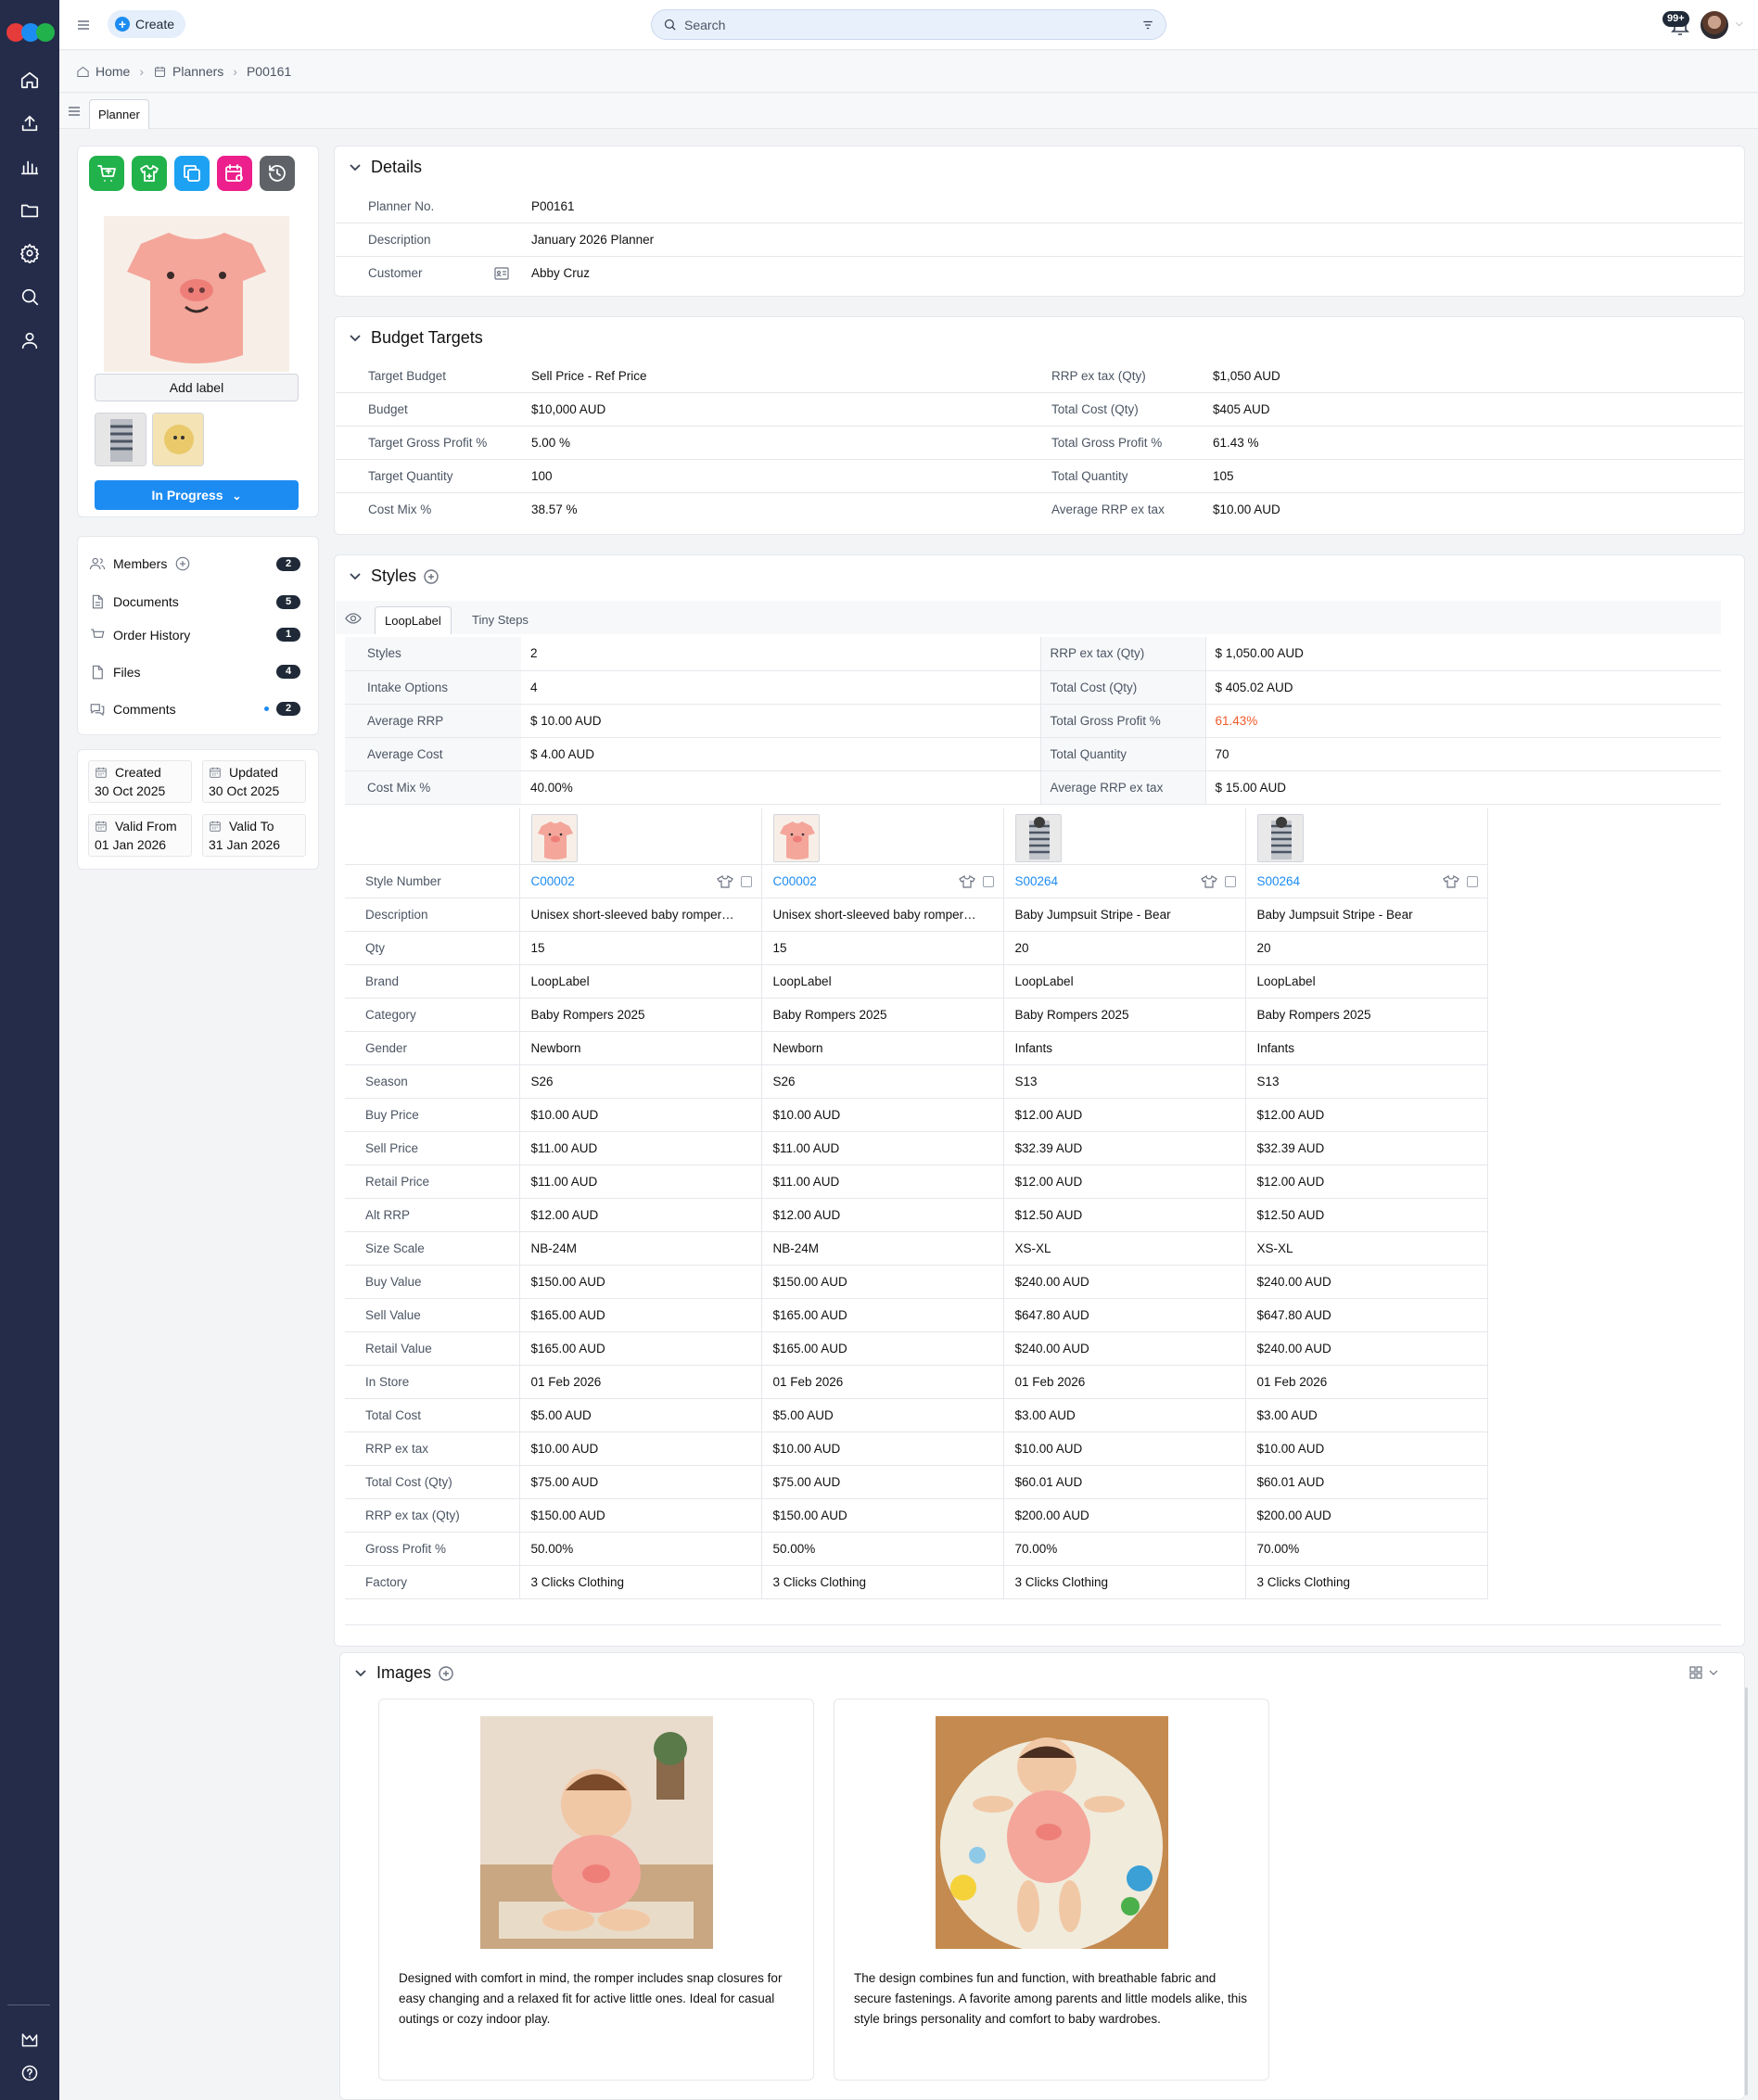  Describe the element at coordinates (119, 114) in the screenshot. I see `tab-planner: Planner` at that location.